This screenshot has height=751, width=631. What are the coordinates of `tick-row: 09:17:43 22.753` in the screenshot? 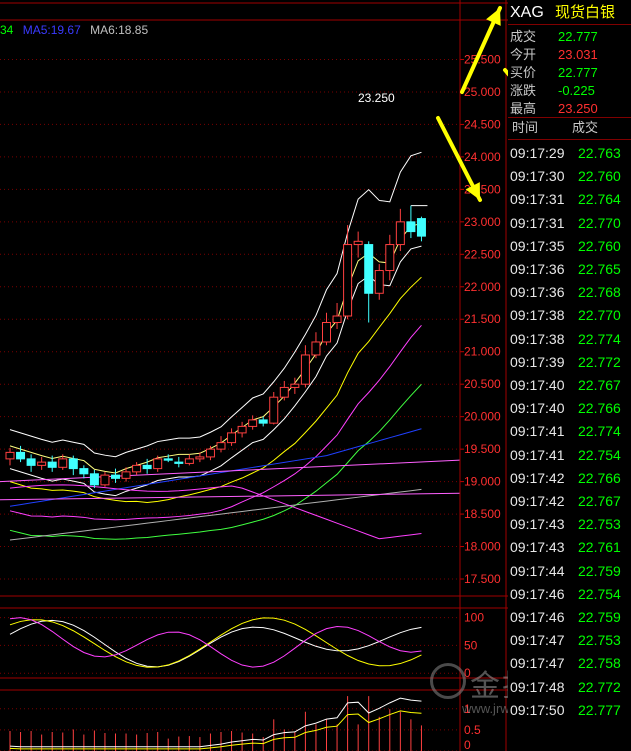 It's located at (569, 524).